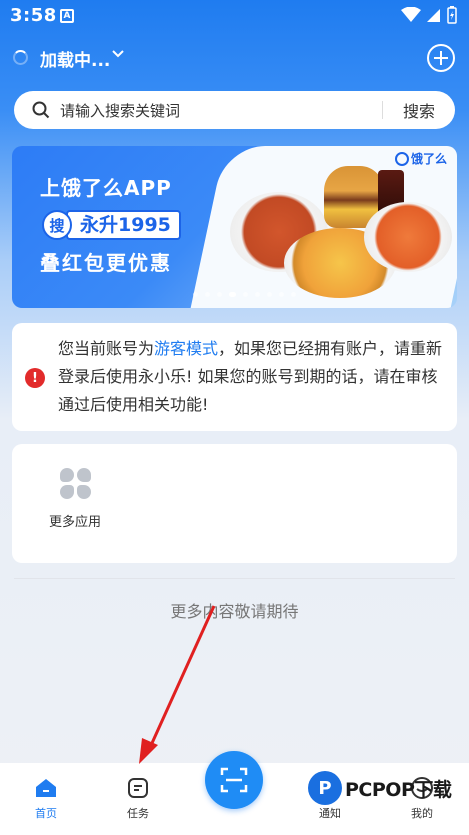 The height and width of the screenshot is (835, 469). Describe the element at coordinates (382, 110) in the screenshot. I see `search-divider` at that location.